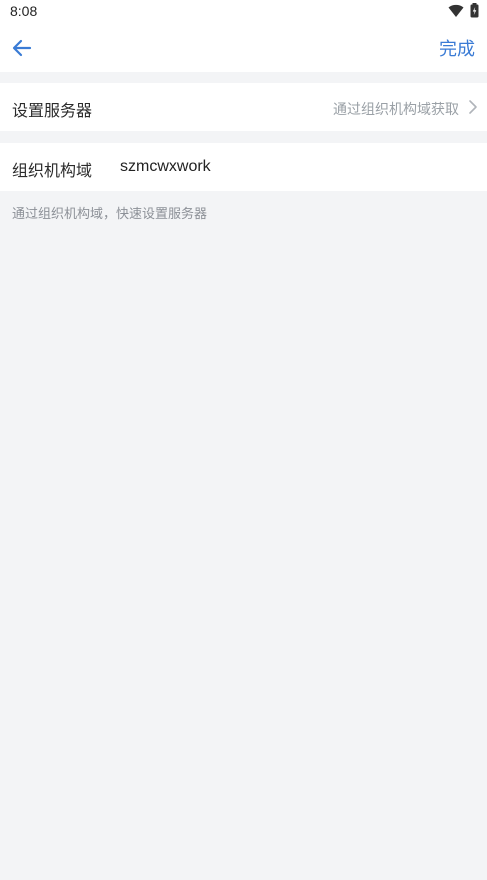 Image resolution: width=487 pixels, height=880 pixels. What do you see at coordinates (456, 12) in the screenshot?
I see `wifi-icon` at bounding box center [456, 12].